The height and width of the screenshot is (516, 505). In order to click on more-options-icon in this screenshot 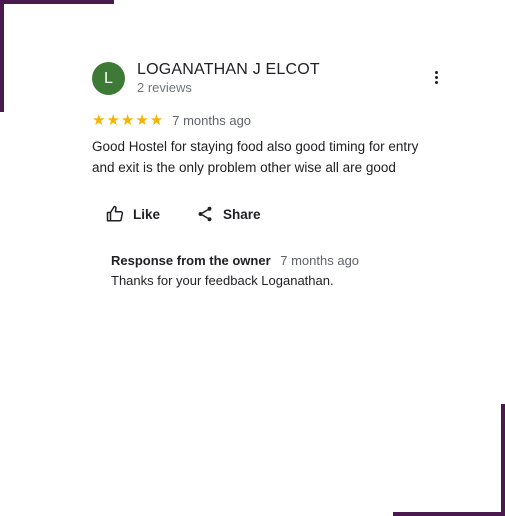, I will do `click(436, 80)`.